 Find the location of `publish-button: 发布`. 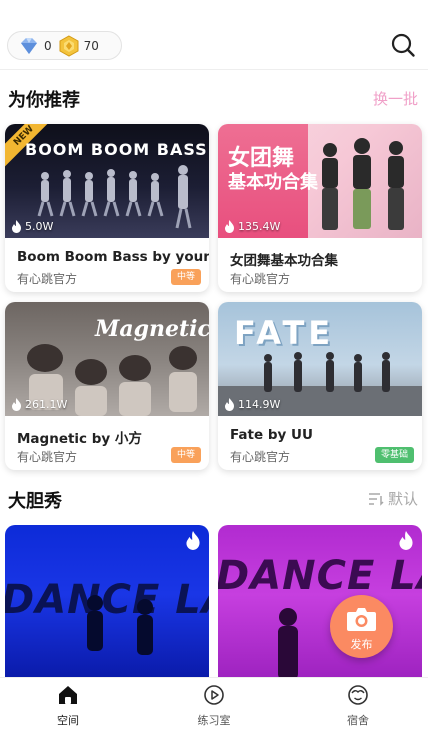

publish-button: 发布 is located at coordinates (361, 626).